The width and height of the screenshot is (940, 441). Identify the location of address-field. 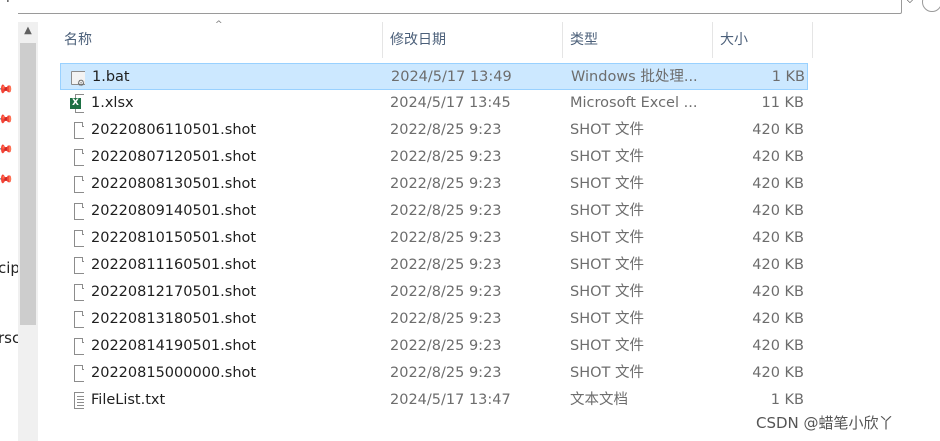
(451, 7).